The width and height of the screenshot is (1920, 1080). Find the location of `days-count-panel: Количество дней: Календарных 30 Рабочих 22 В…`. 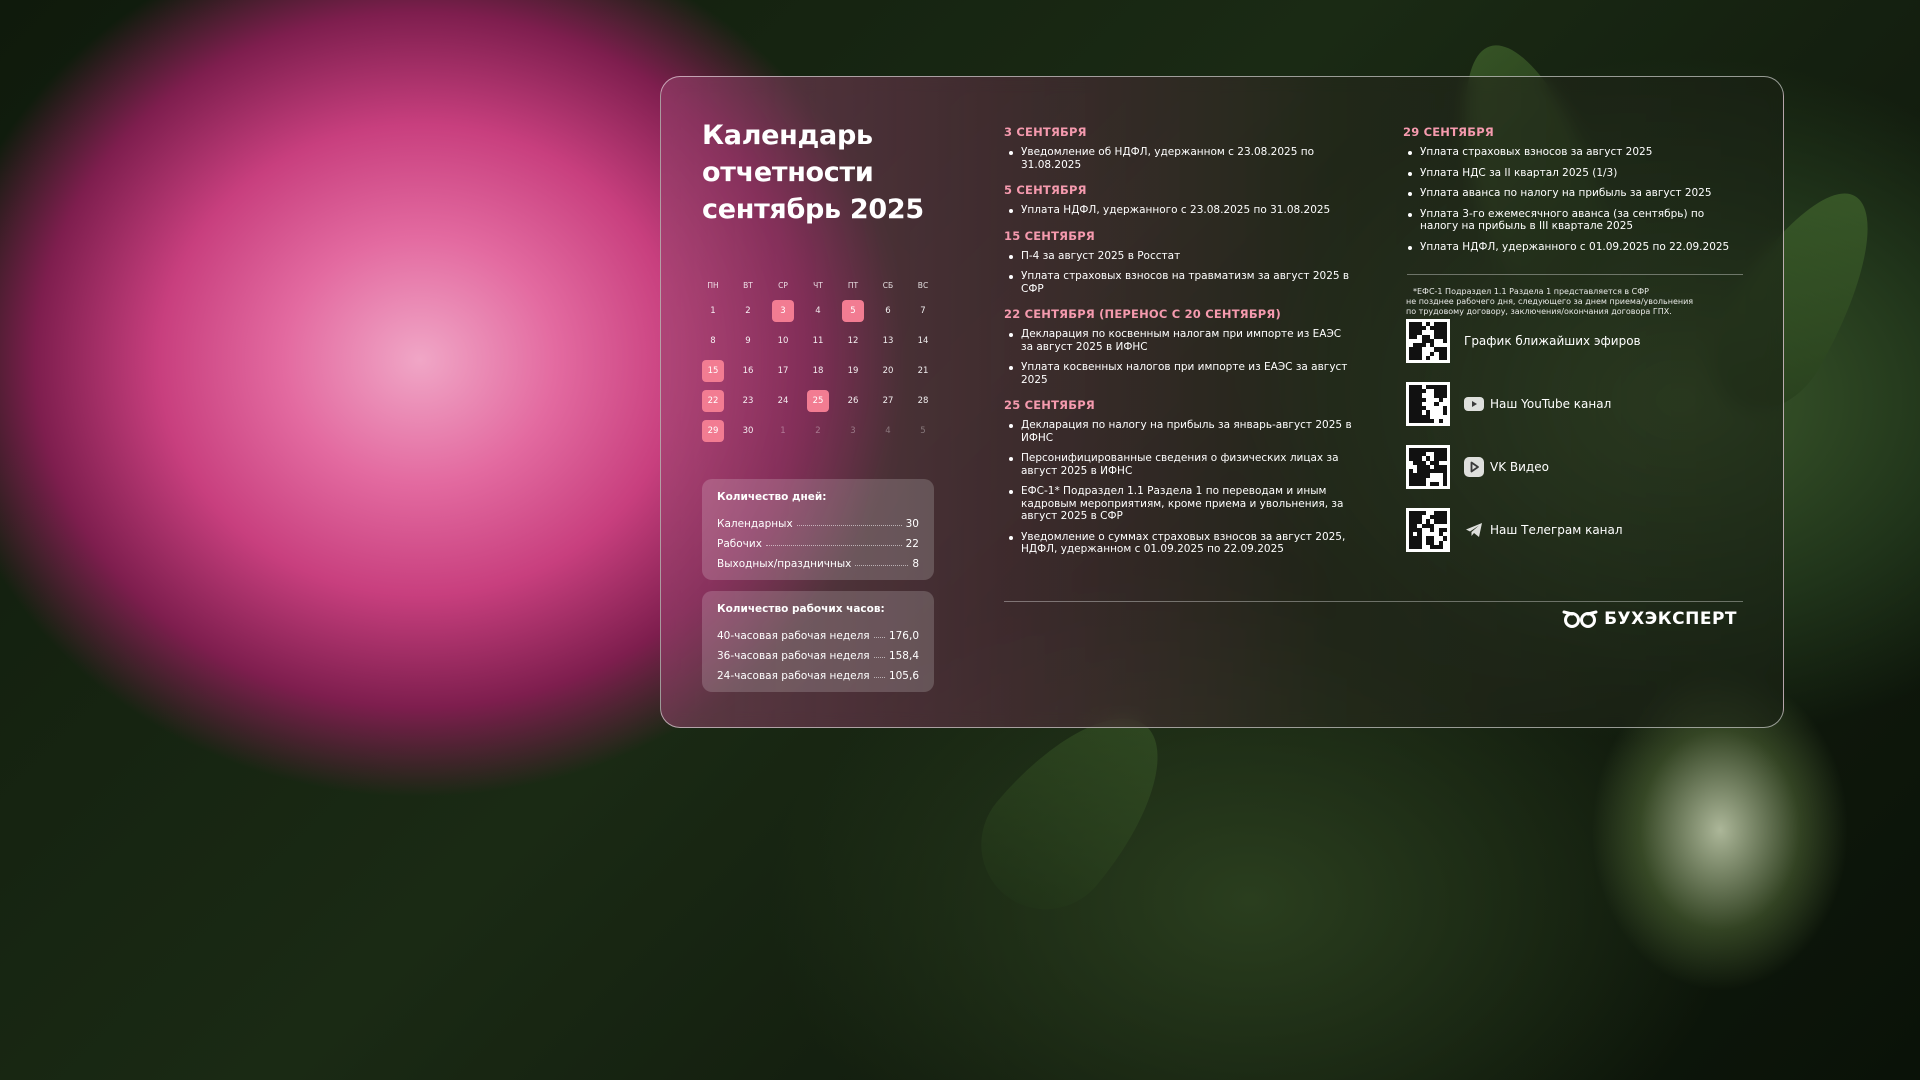

days-count-panel: Количество дней: Календарных 30 Рабочих 22 В… is located at coordinates (818, 529).